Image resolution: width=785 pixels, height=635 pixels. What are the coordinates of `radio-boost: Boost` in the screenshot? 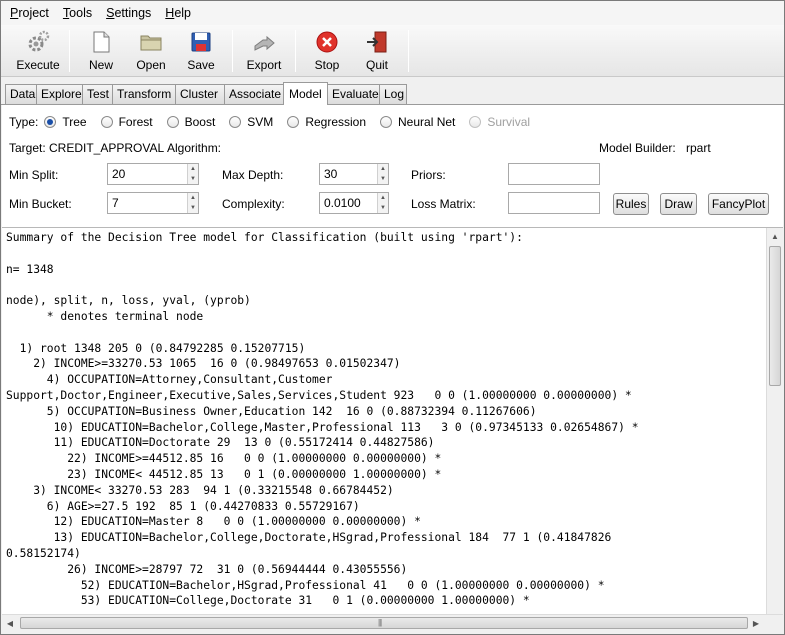 It's located at (190, 122).